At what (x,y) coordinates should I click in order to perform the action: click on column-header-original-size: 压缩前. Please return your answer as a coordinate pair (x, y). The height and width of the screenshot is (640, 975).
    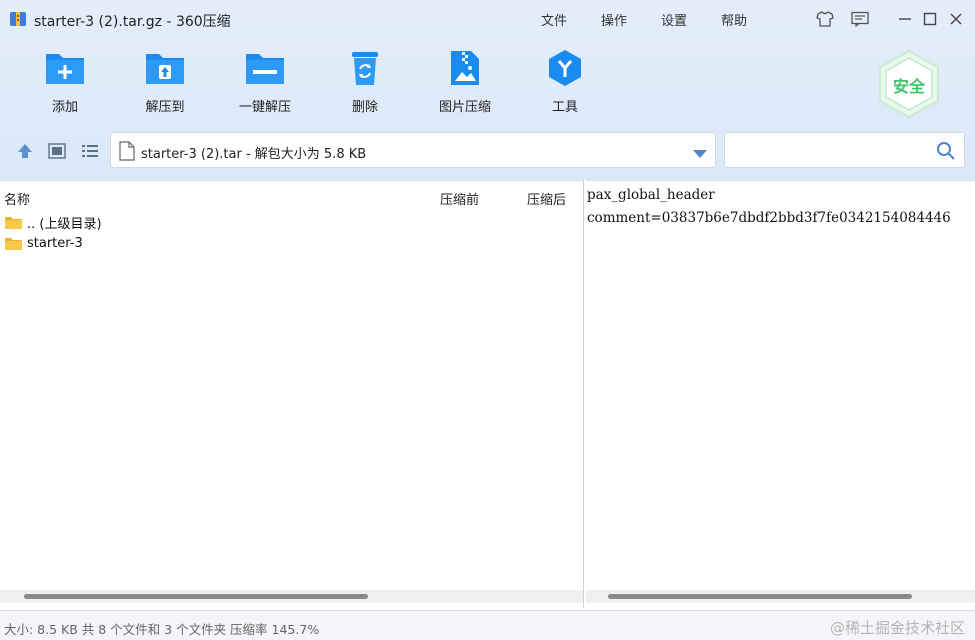
    Looking at the image, I should click on (459, 198).